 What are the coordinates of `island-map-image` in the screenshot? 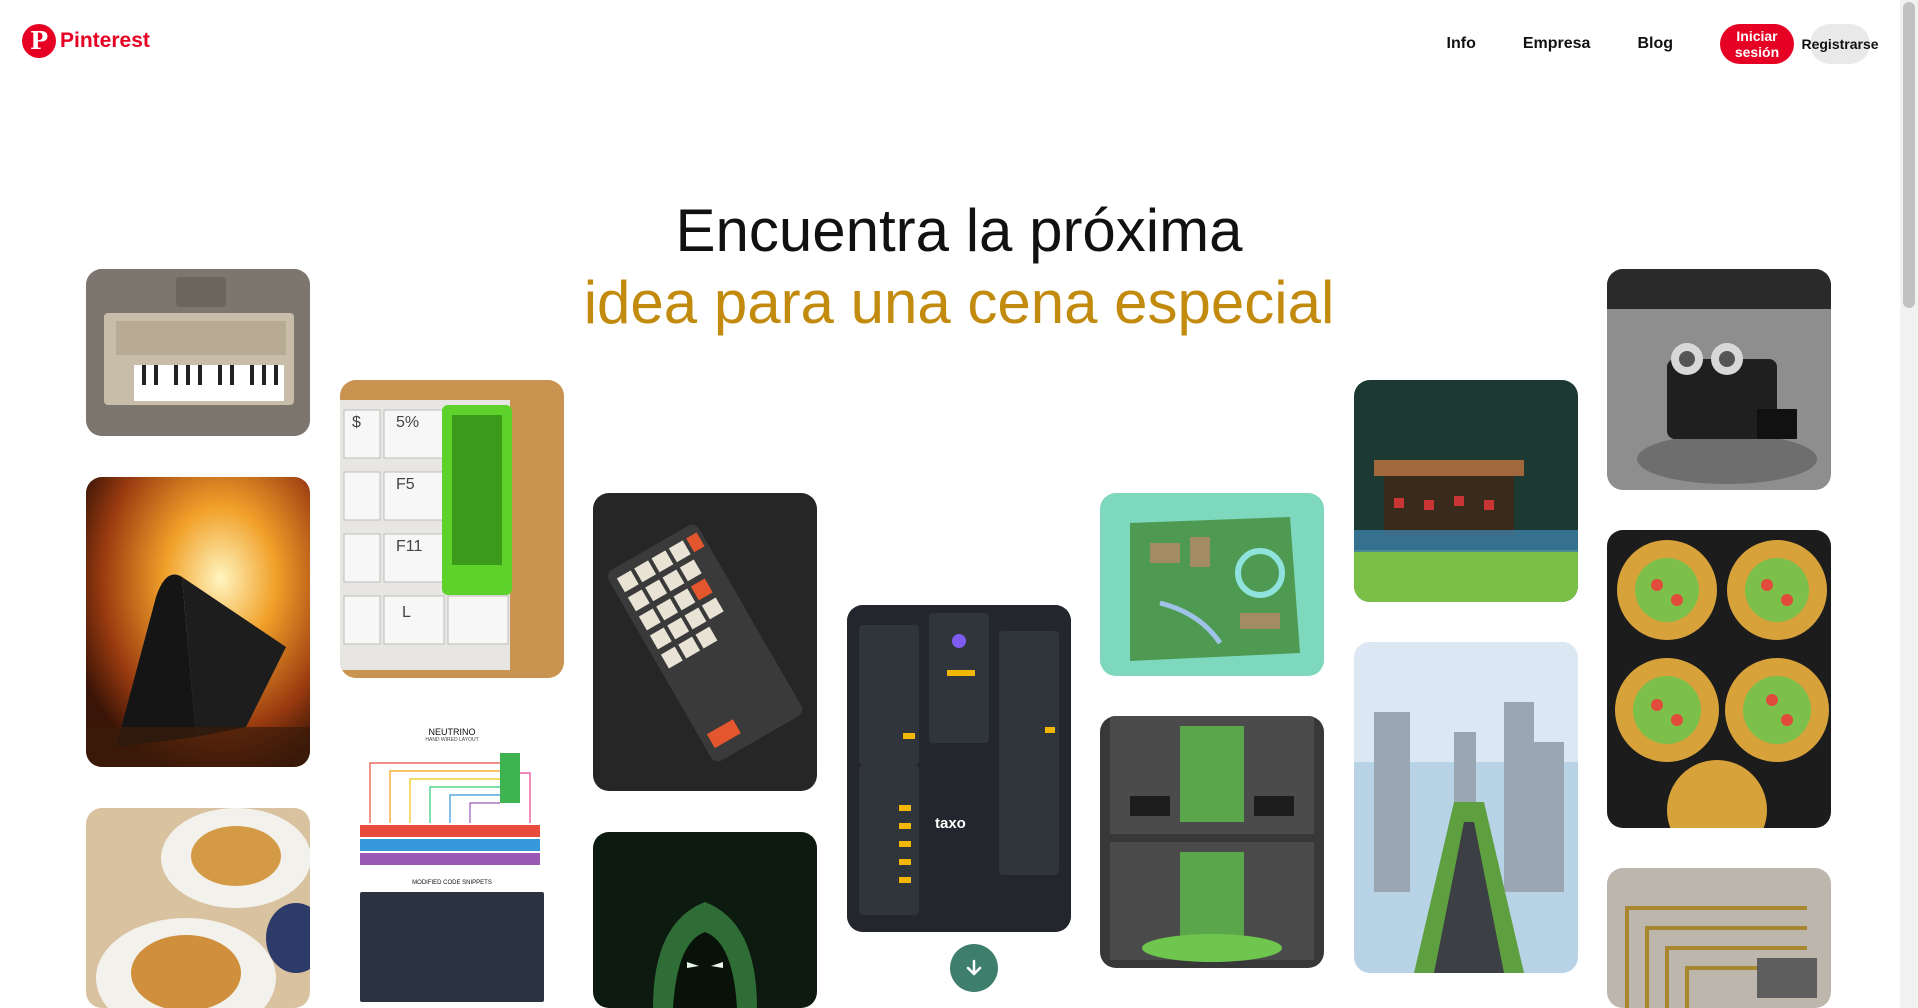 It's located at (1212, 584).